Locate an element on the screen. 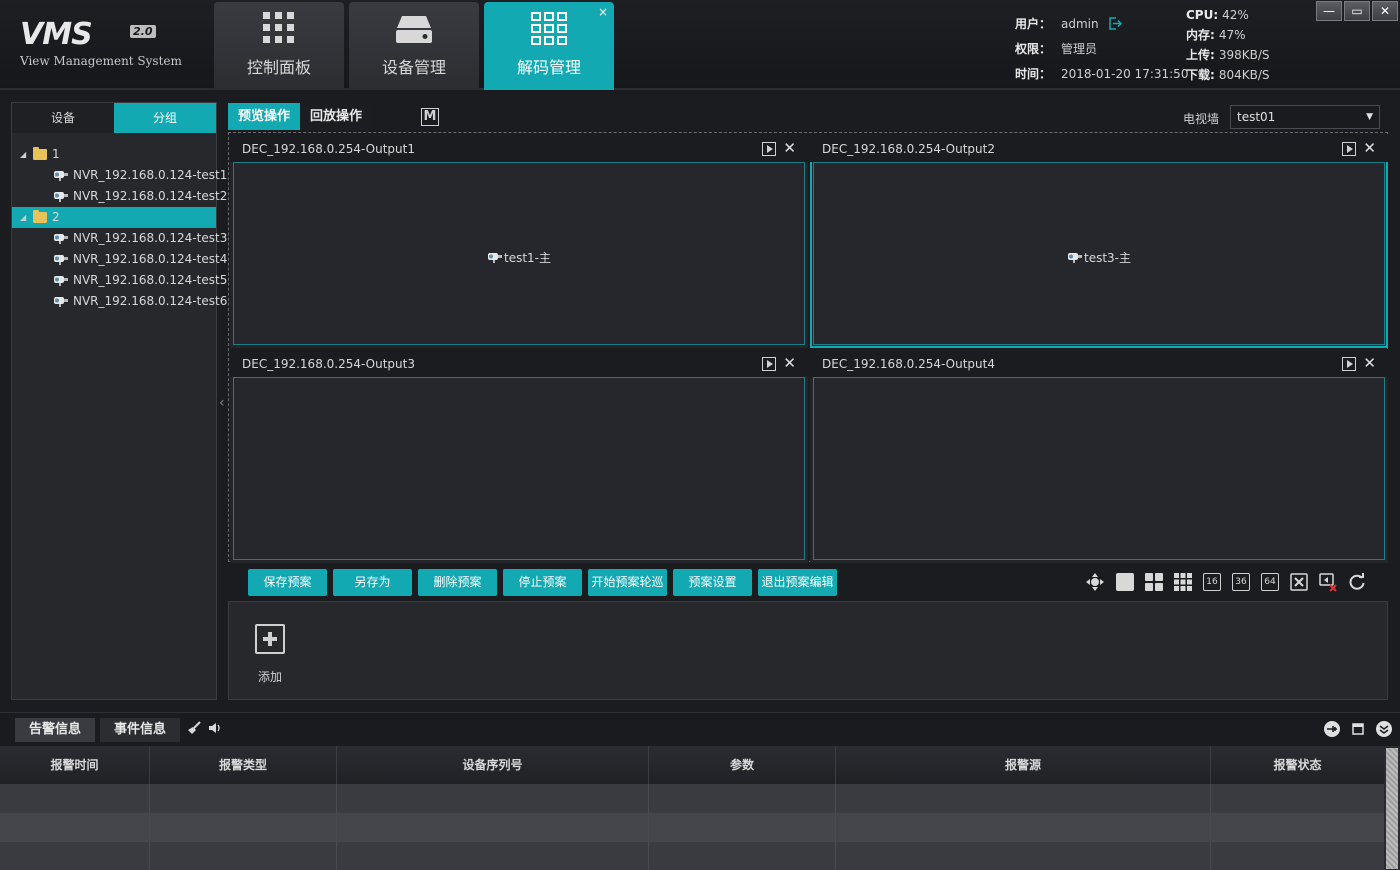 The height and width of the screenshot is (870, 1400). tree-device: NVR_192.168.0.124-test2 is located at coordinates (119, 196).